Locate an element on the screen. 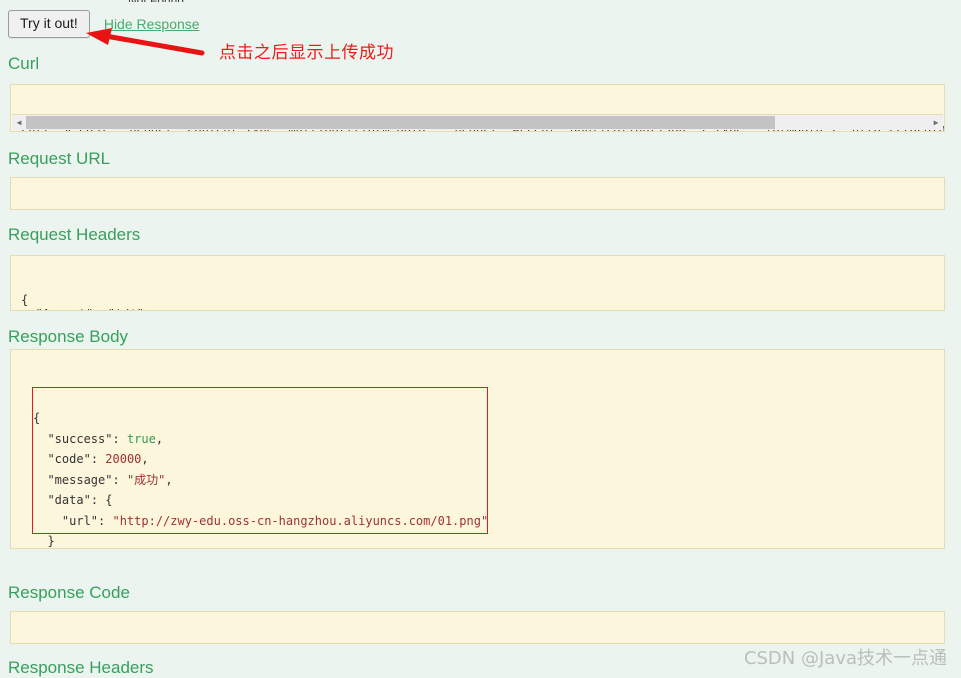 The height and width of the screenshot is (678, 961). json-value-code: 20000 is located at coordinates (123, 459).